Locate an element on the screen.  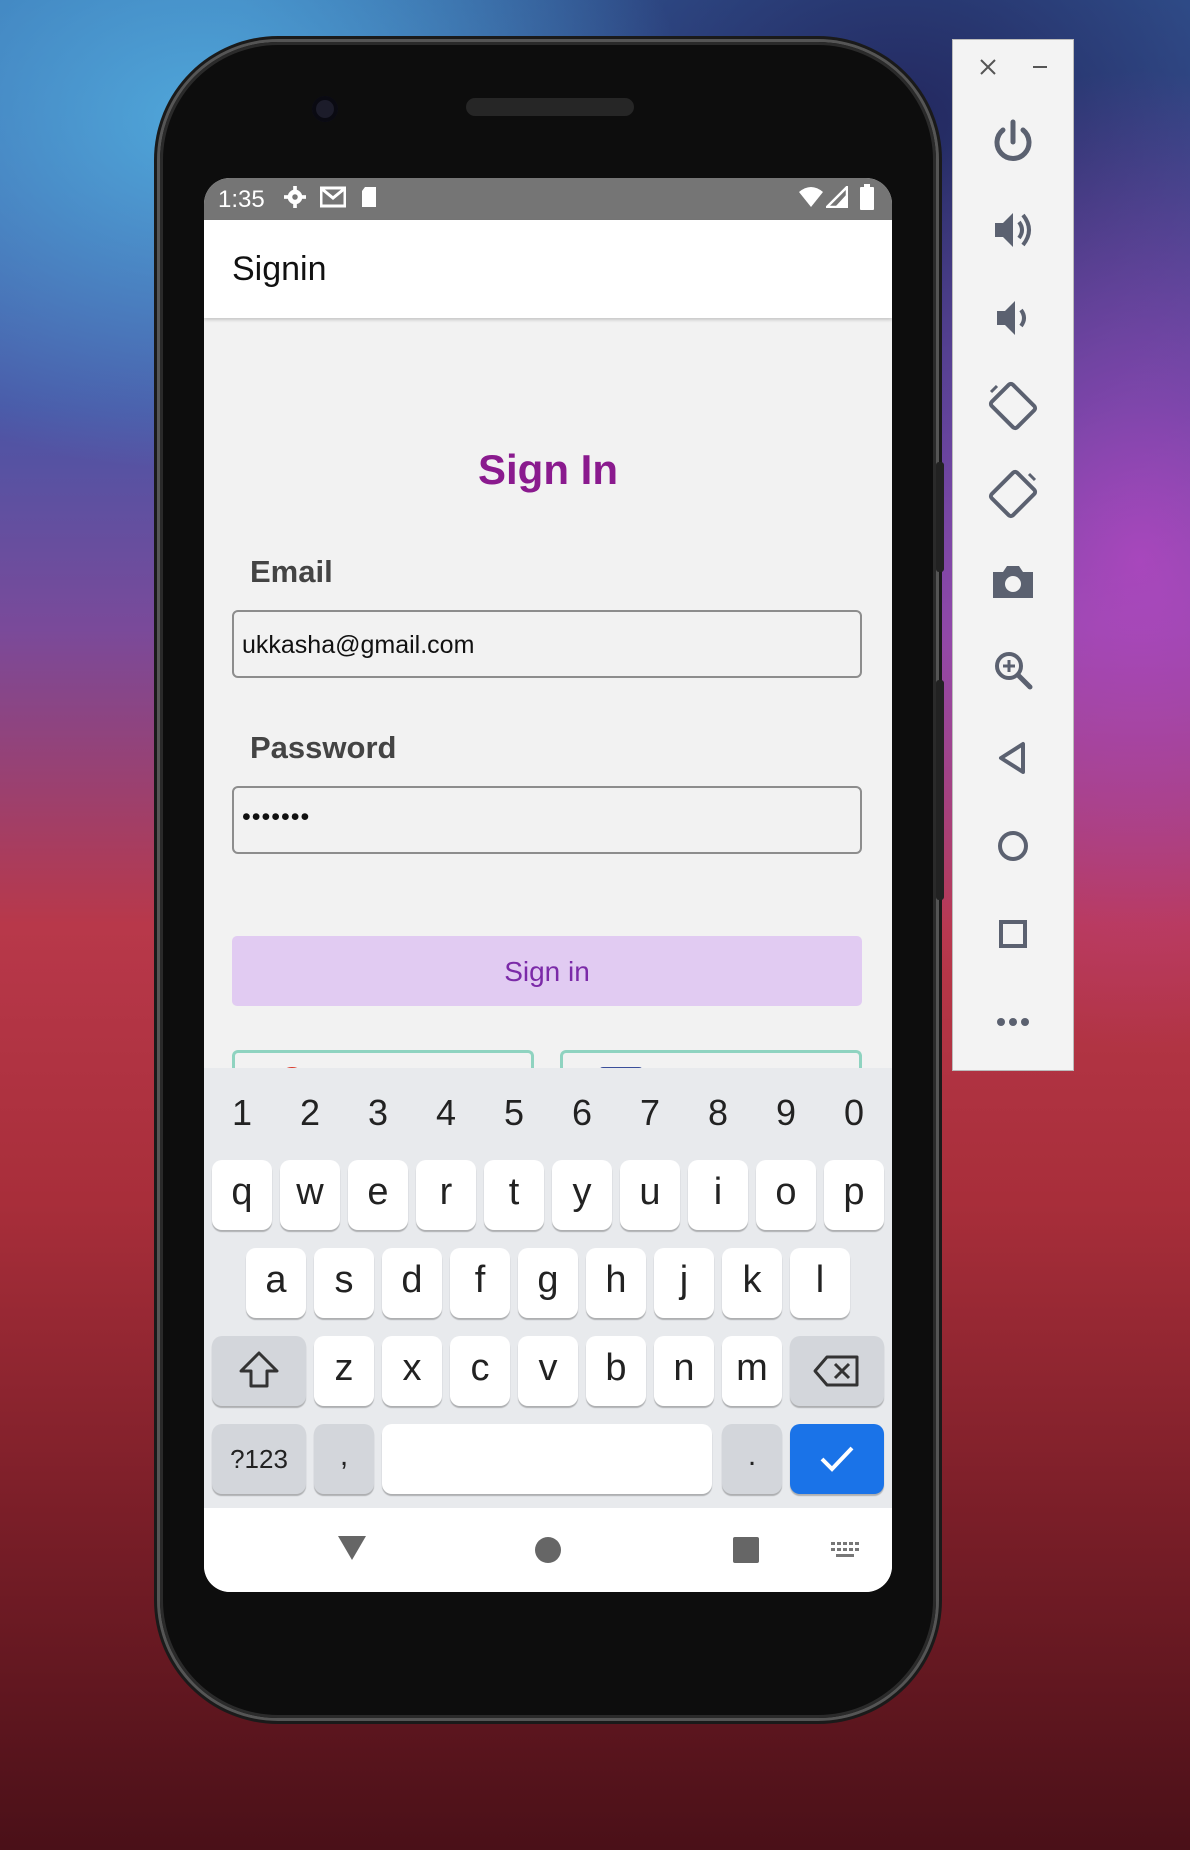
done-key is located at coordinates (837, 1459).